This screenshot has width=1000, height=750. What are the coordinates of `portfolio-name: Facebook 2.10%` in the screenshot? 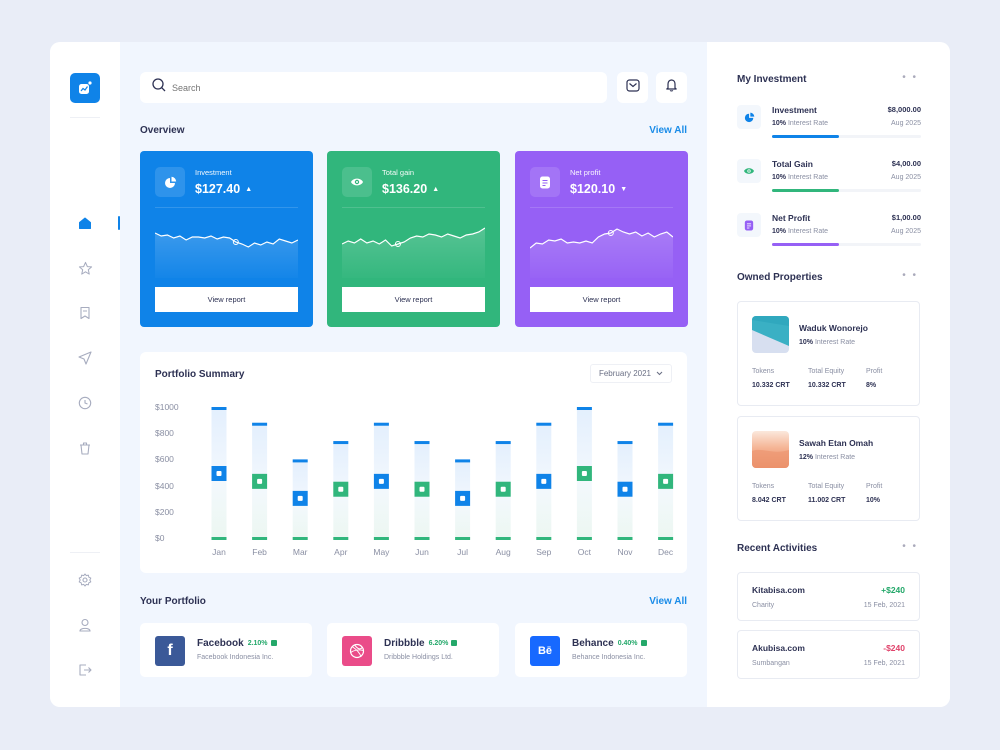 It's located at (237, 643).